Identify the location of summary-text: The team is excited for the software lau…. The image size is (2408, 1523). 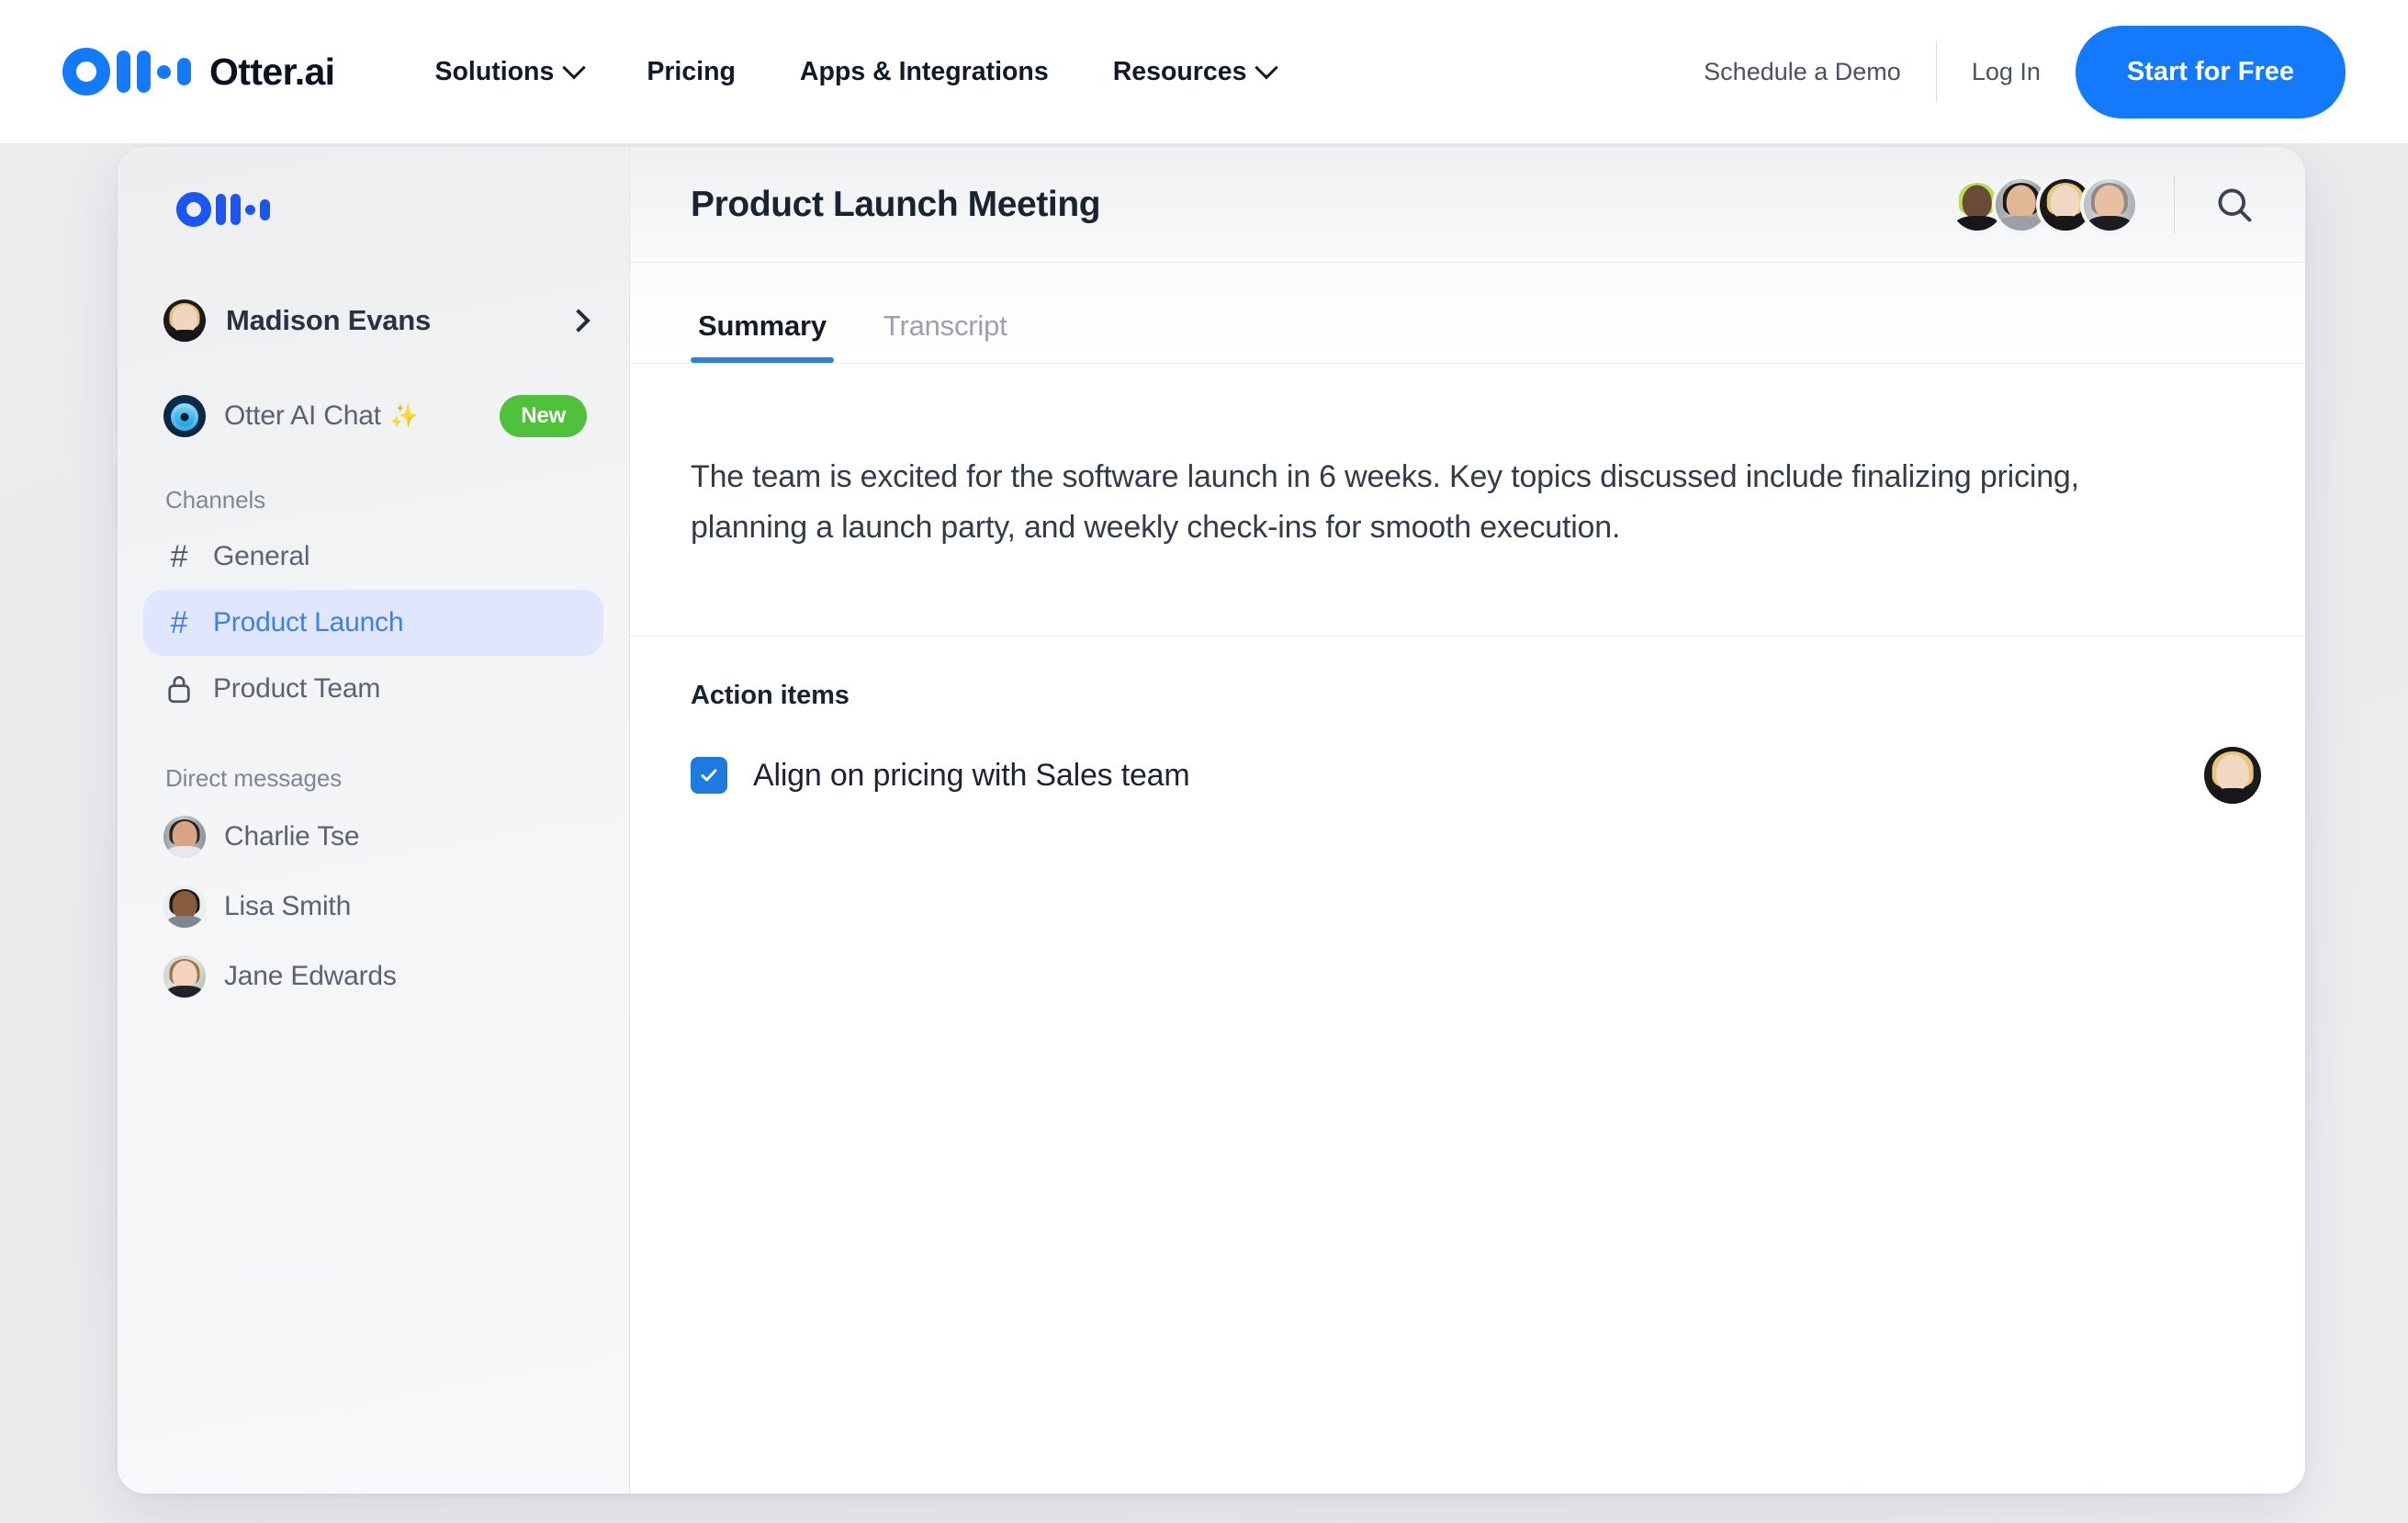
(1385, 502).